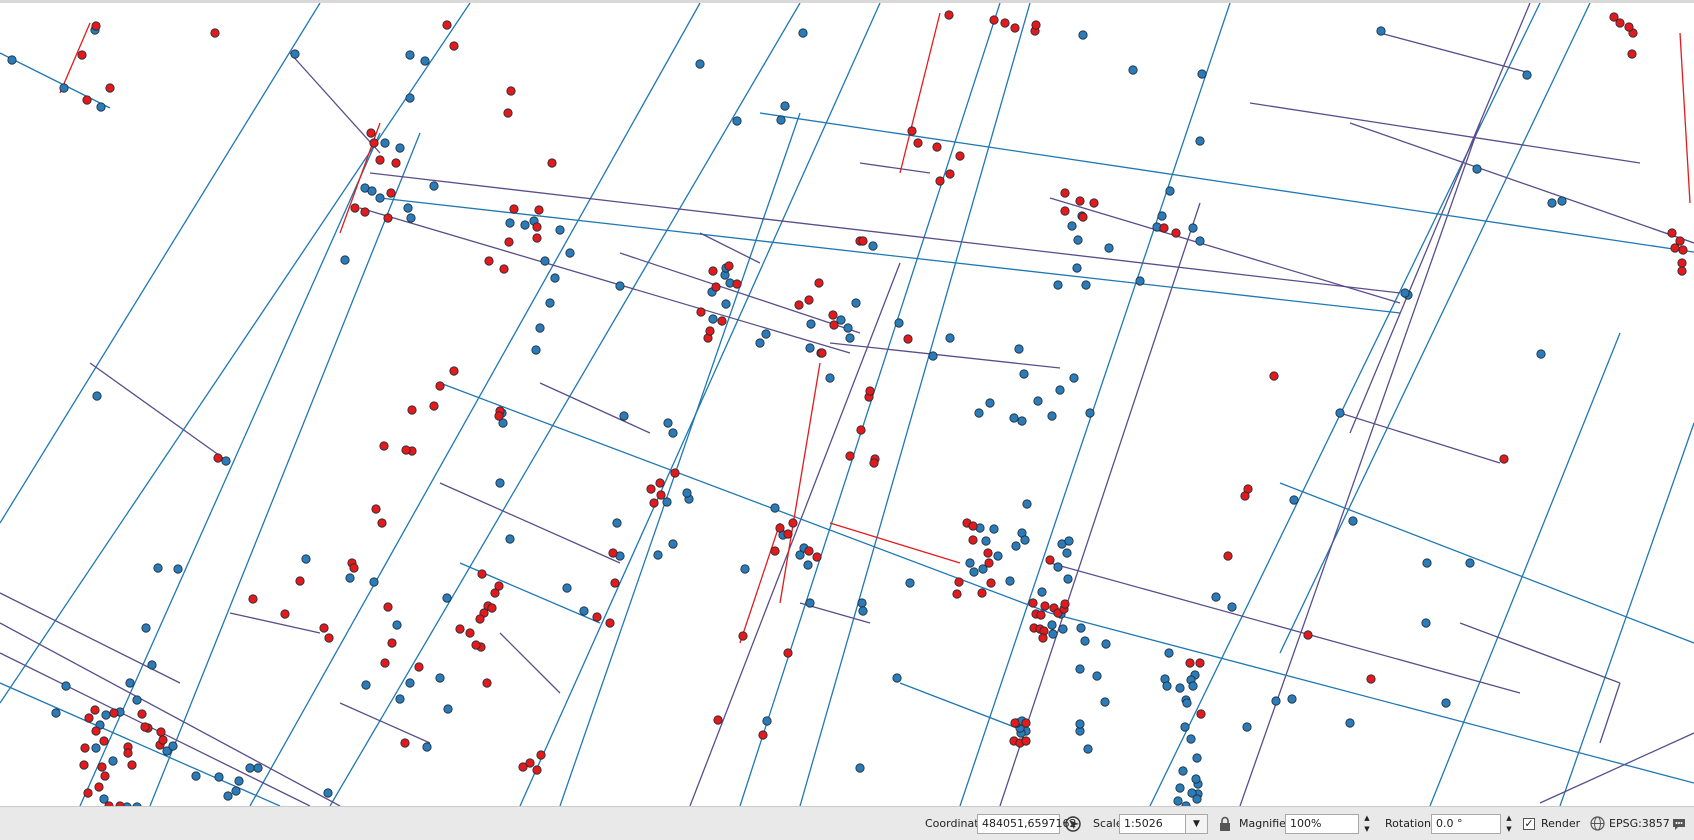  I want to click on scale-combobox: 1:5026 ▼, so click(1163, 823).